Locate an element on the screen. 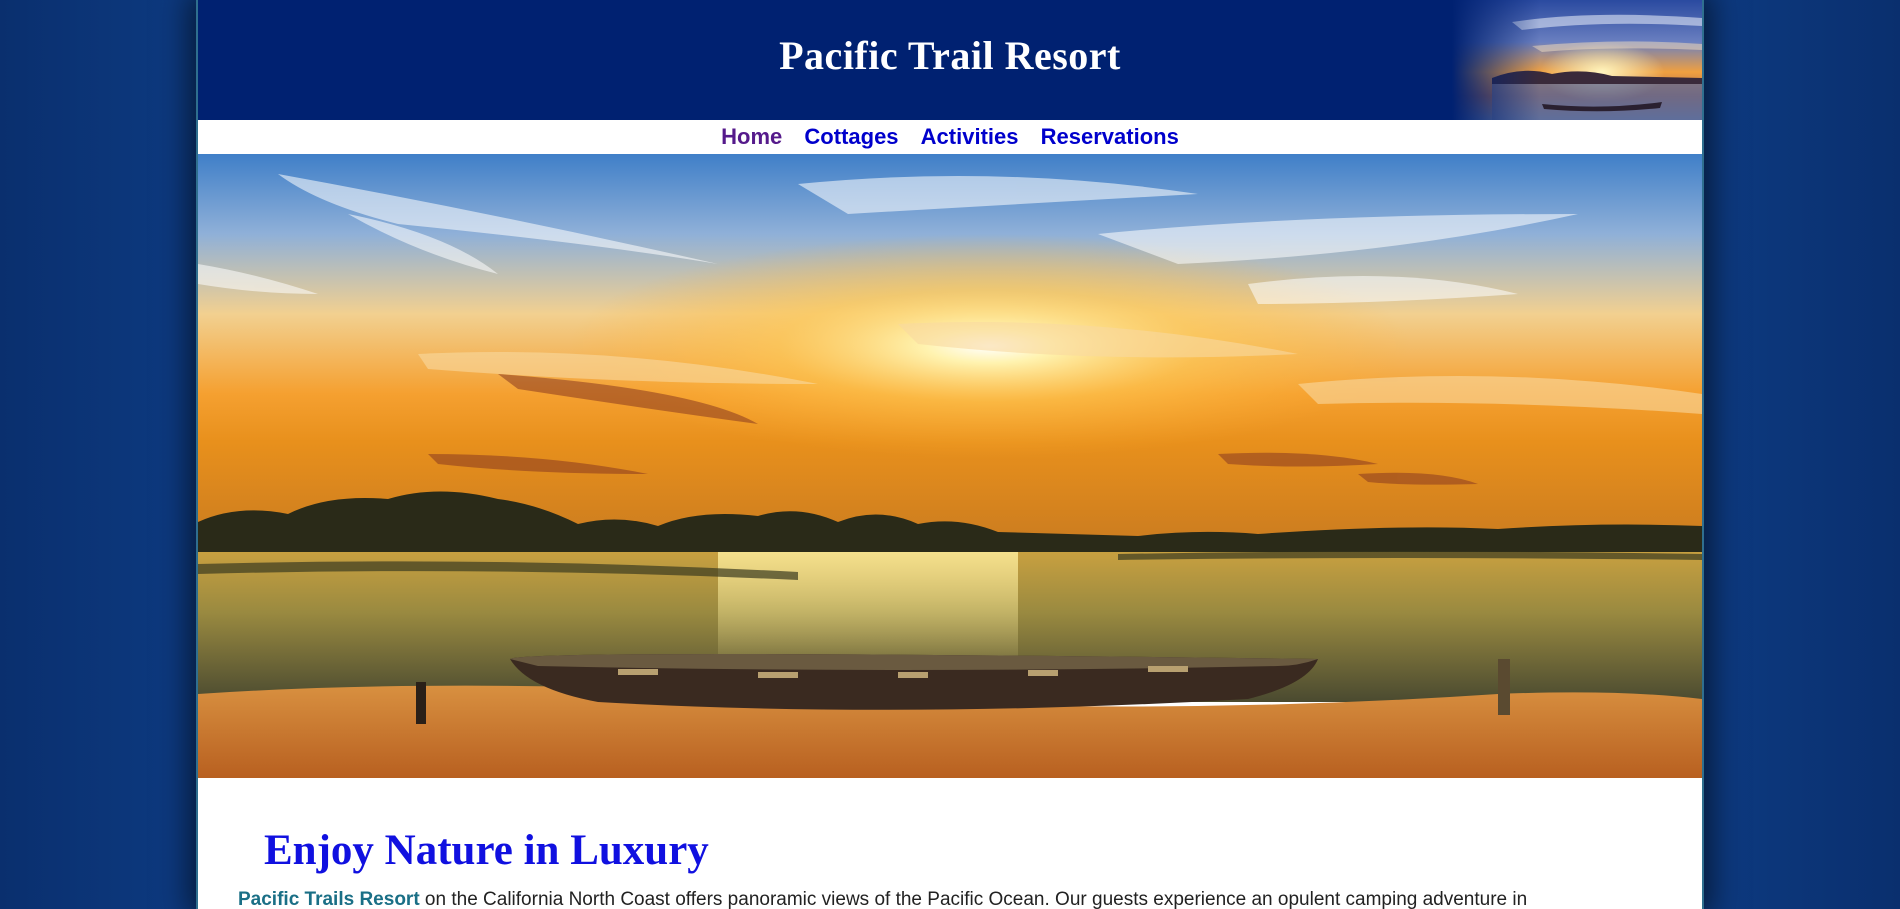 This screenshot has width=1900, height=909. main-navigation: Home Cottages Activities Reservations is located at coordinates (950, 137).